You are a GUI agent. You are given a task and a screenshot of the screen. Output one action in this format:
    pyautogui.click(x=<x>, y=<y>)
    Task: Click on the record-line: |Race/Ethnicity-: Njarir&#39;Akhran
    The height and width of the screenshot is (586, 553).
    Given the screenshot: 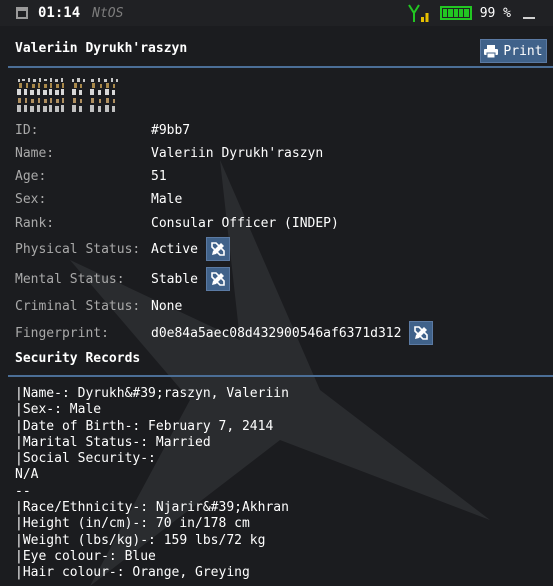 What is the action you would take?
    pyautogui.click(x=152, y=508)
    